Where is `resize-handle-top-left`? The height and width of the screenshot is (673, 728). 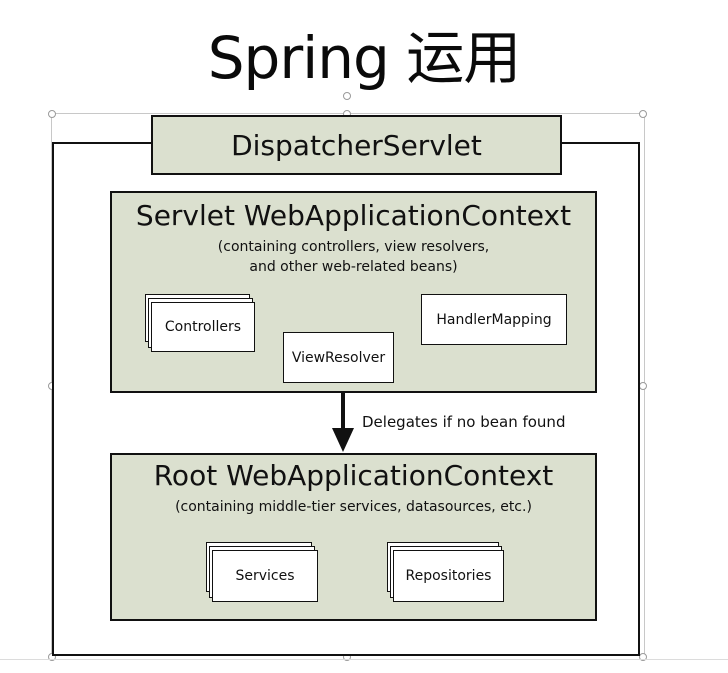
resize-handle-top-left is located at coordinates (52, 114).